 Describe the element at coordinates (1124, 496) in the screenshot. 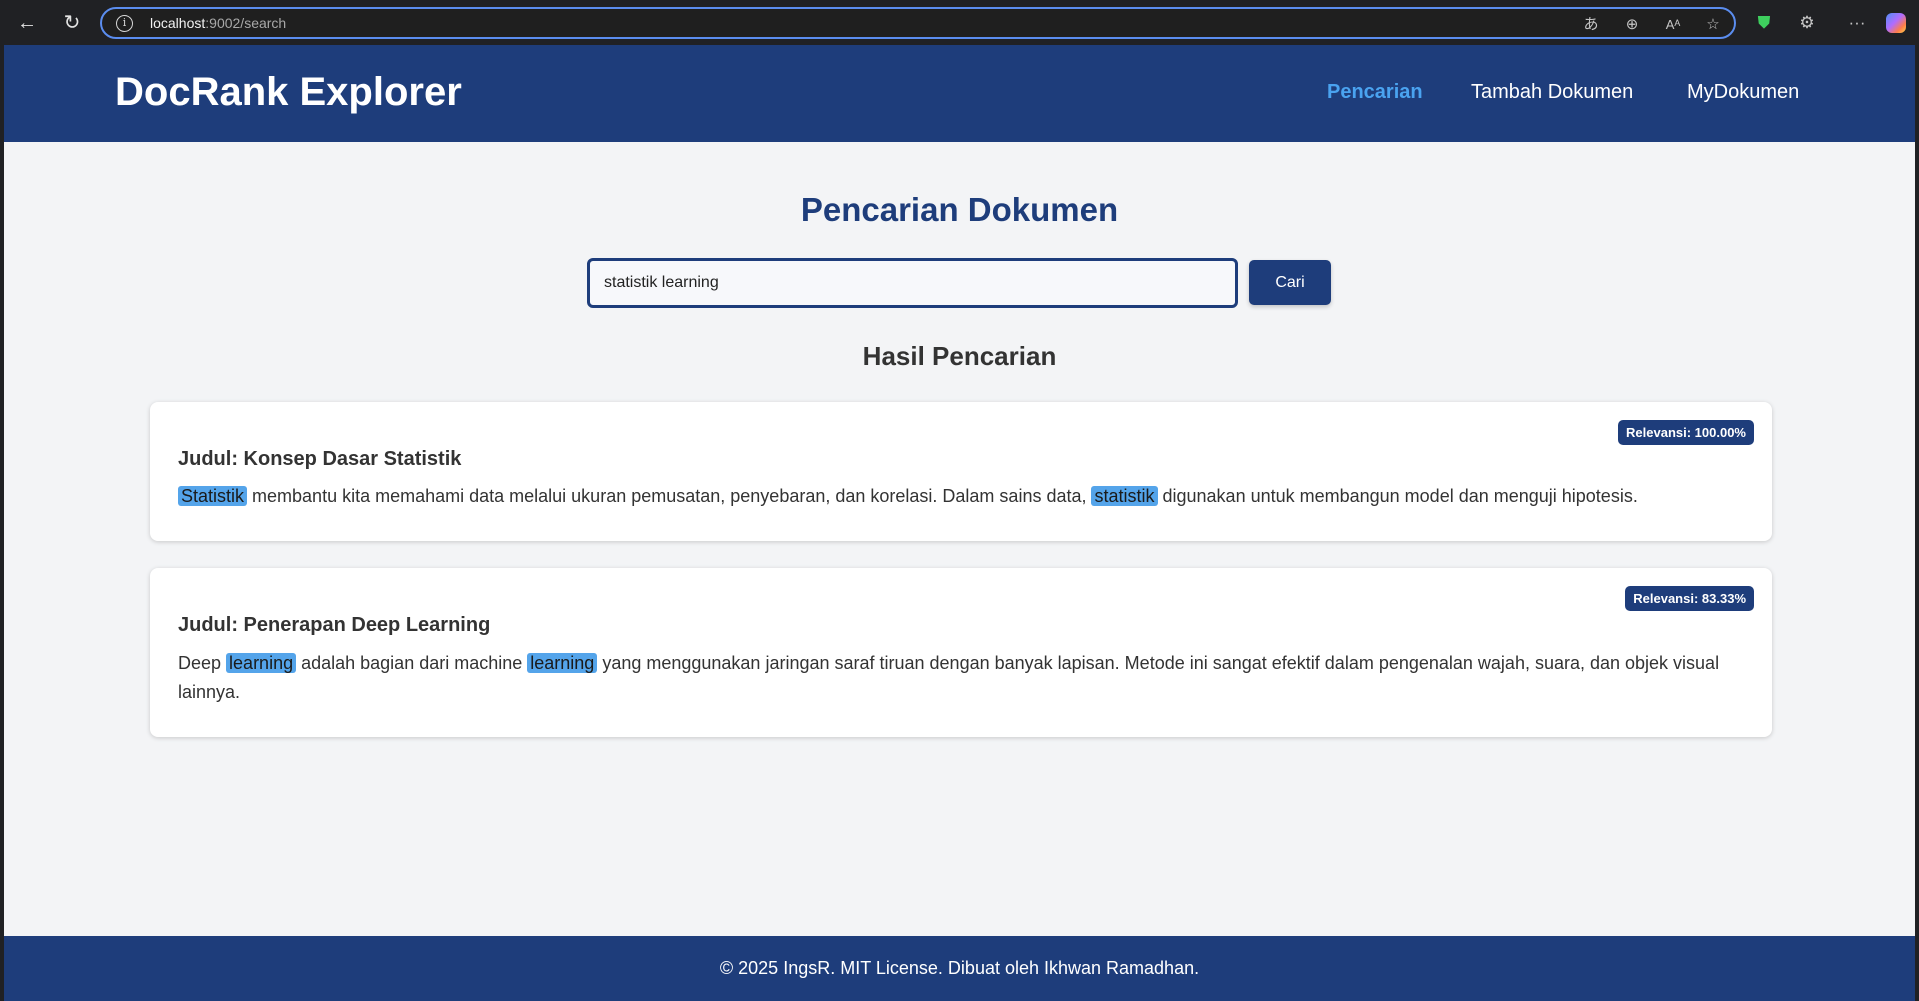

I see `search-term-highlight: statistik` at that location.